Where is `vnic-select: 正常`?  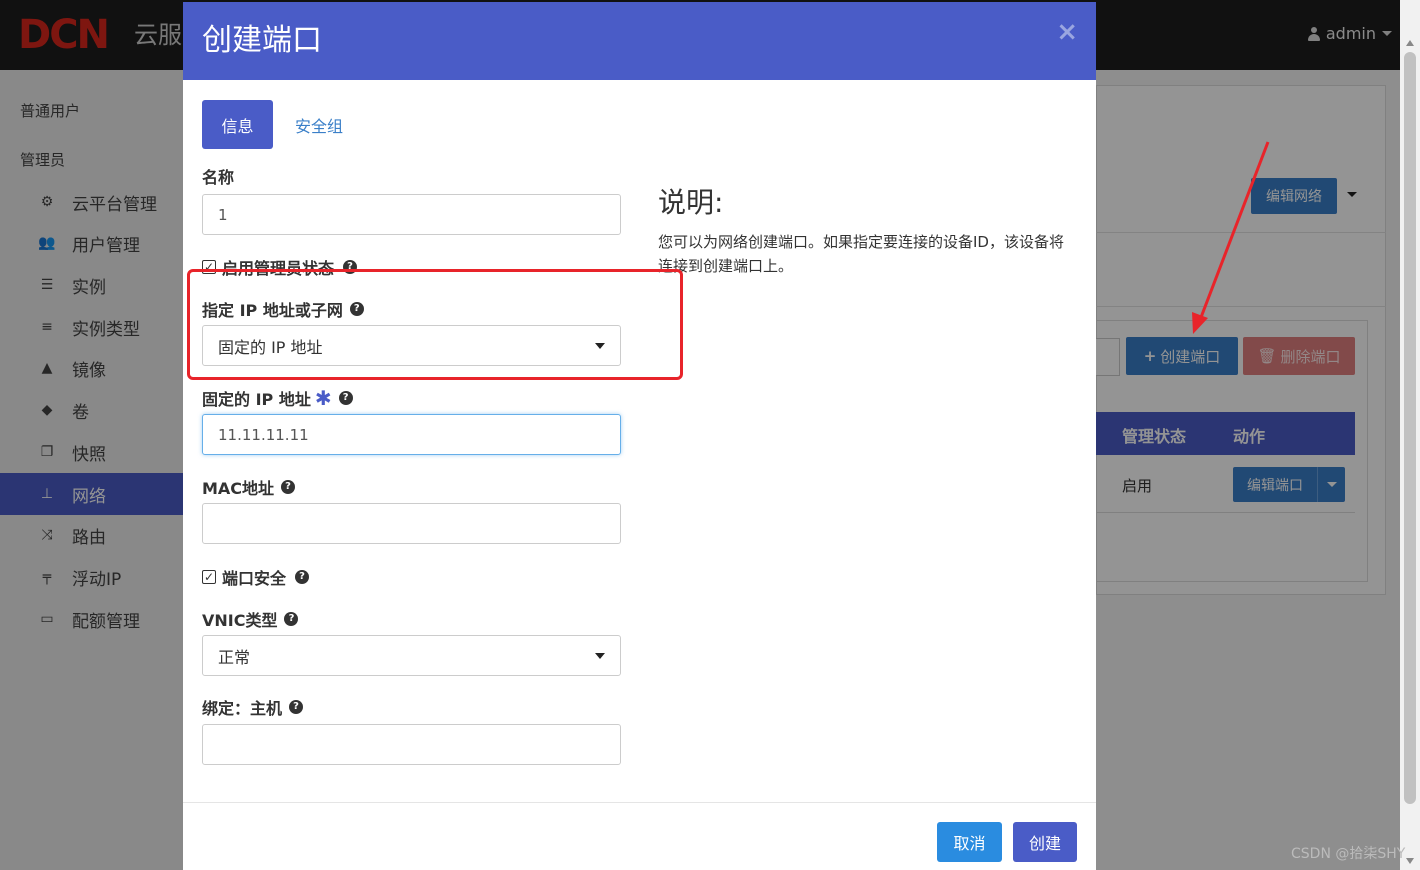
vnic-select: 正常 is located at coordinates (411, 655).